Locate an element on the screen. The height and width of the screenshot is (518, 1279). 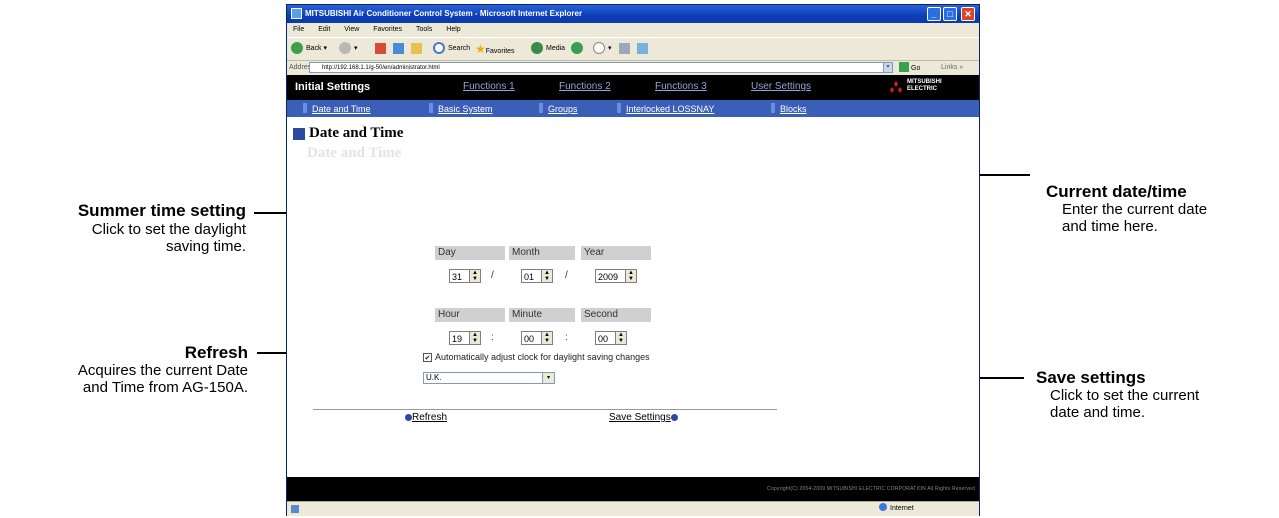
callout-refresh-desc2: and Time from AG-150A. is located at coordinates (165, 387).